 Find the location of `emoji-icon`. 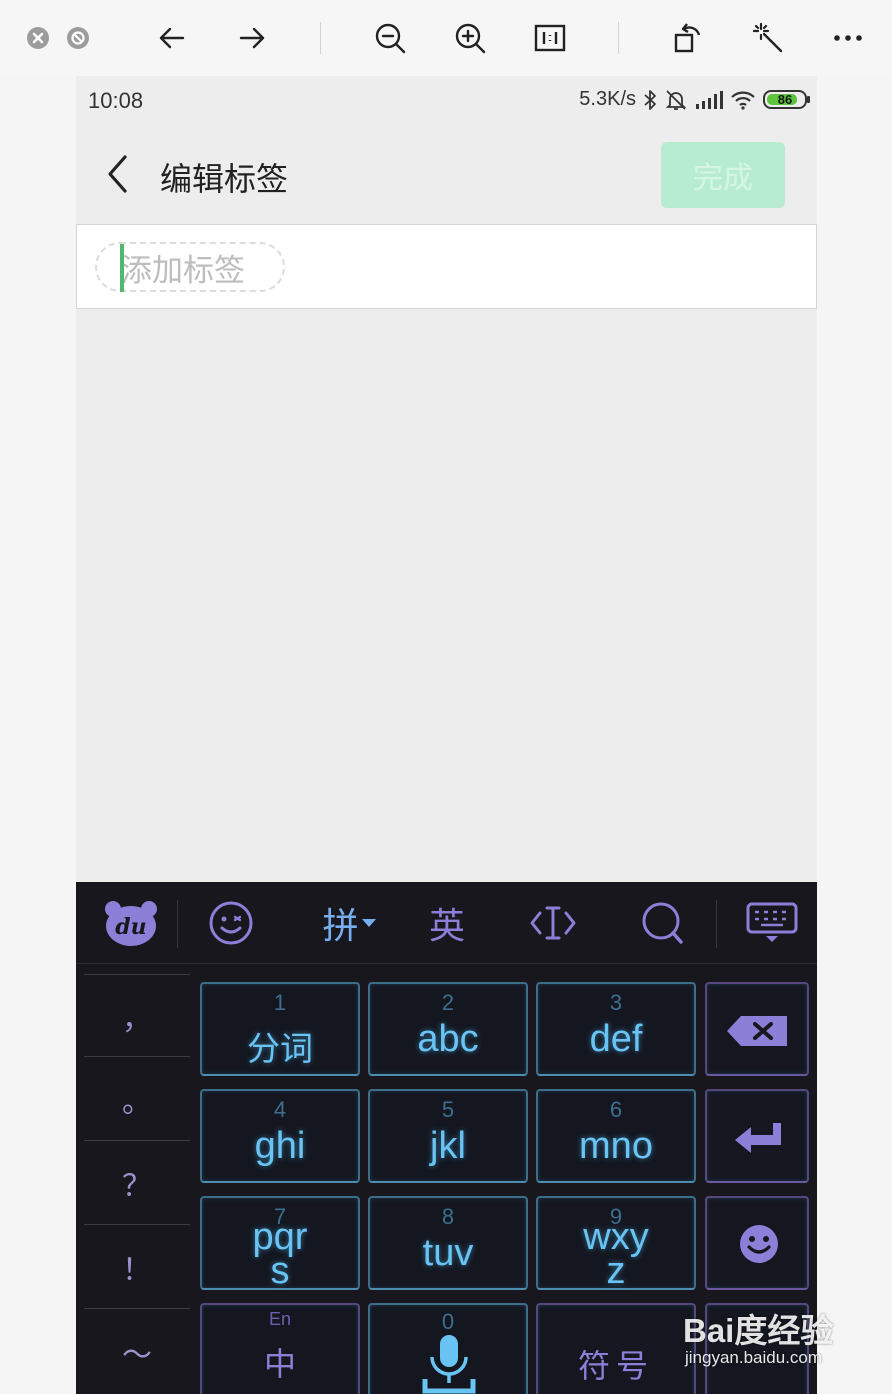

emoji-icon is located at coordinates (231, 923).